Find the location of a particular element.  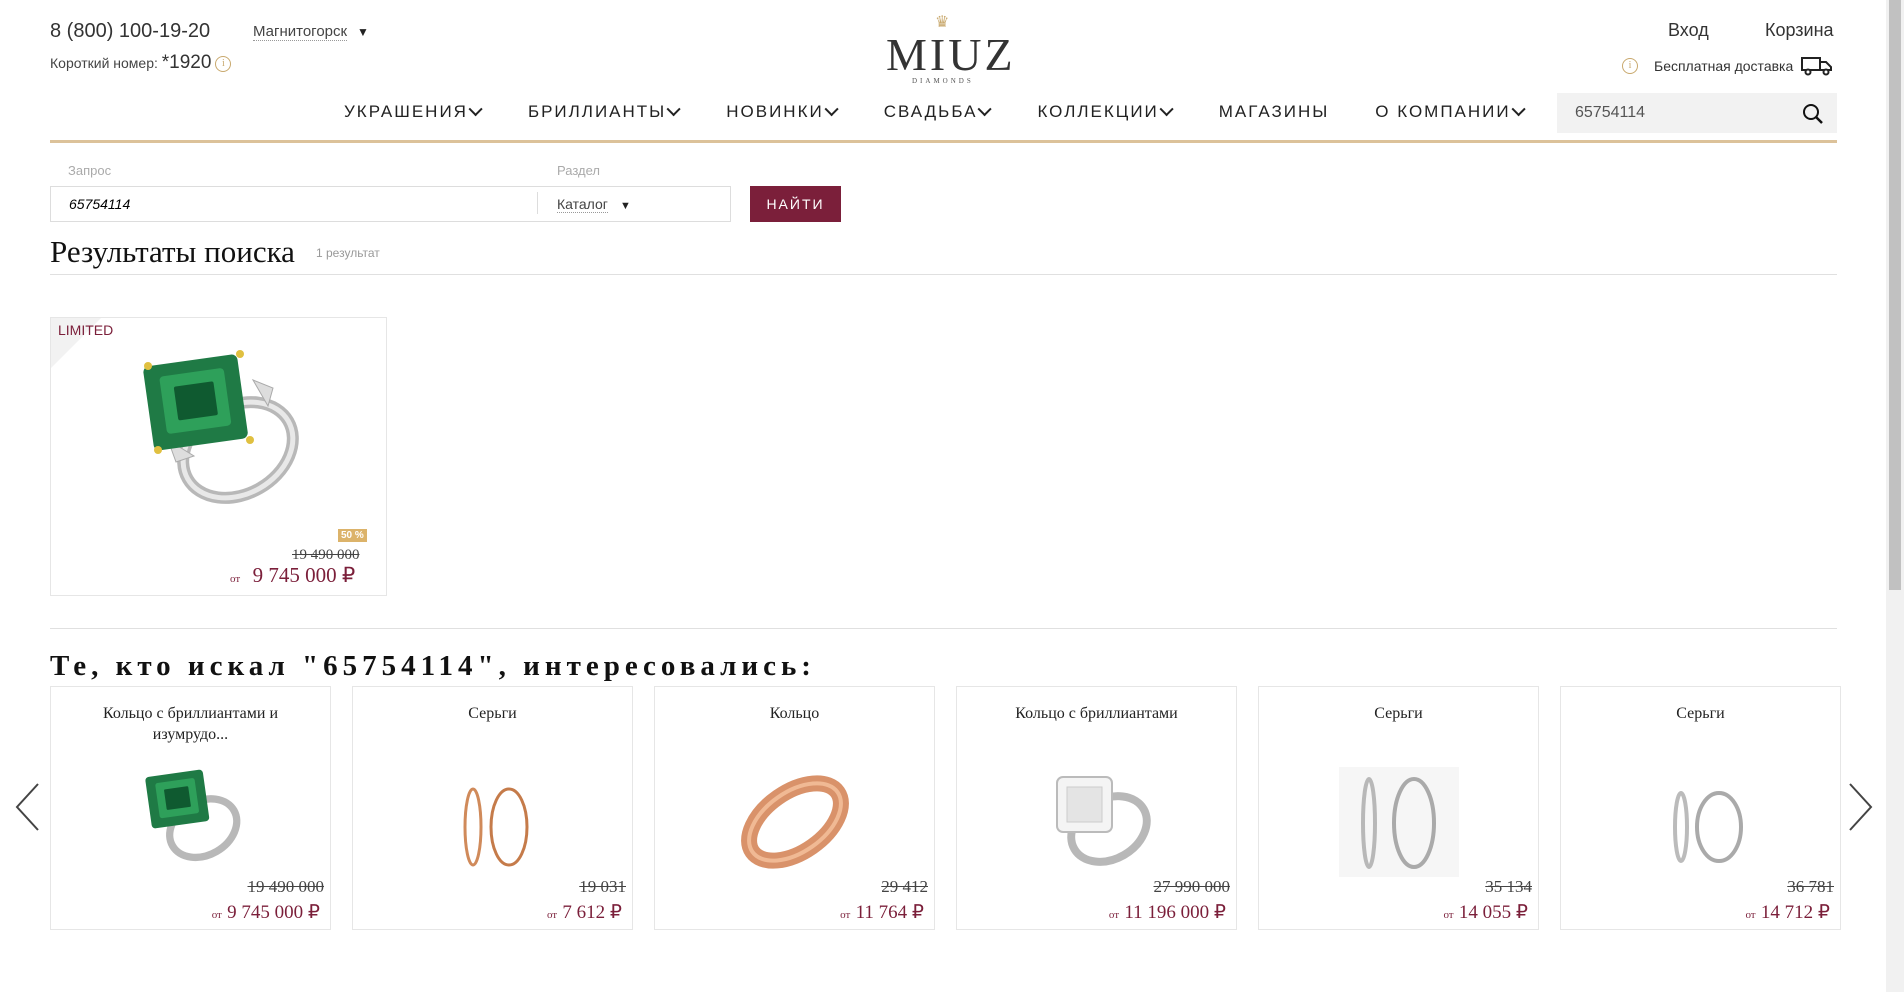

product-card: Серьги 19 031 от 7 612 ₽ is located at coordinates (492, 808).